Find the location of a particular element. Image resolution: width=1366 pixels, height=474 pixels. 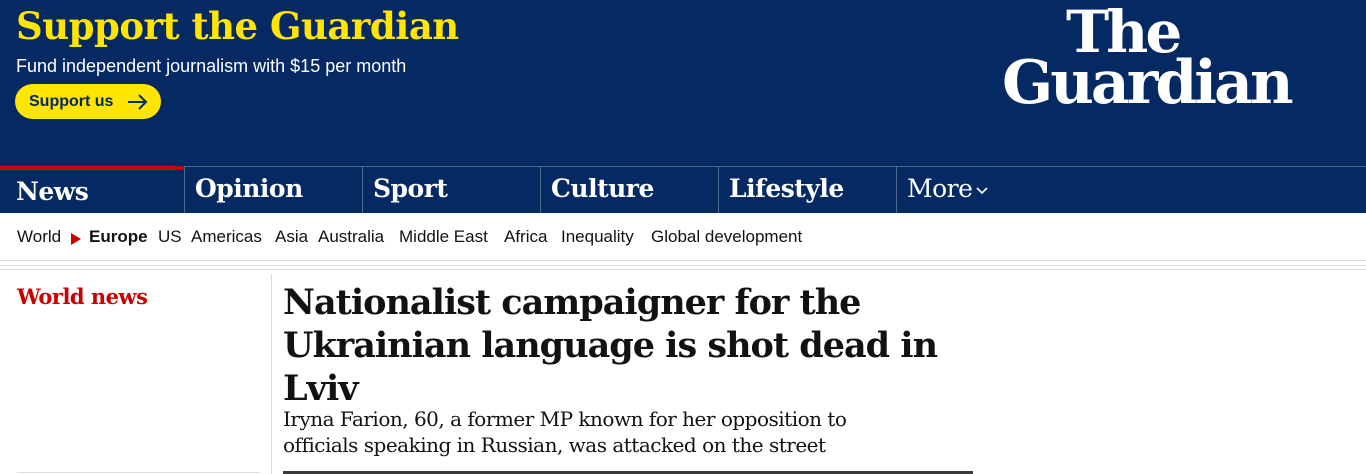

arrow-right-icon is located at coordinates (138, 102).